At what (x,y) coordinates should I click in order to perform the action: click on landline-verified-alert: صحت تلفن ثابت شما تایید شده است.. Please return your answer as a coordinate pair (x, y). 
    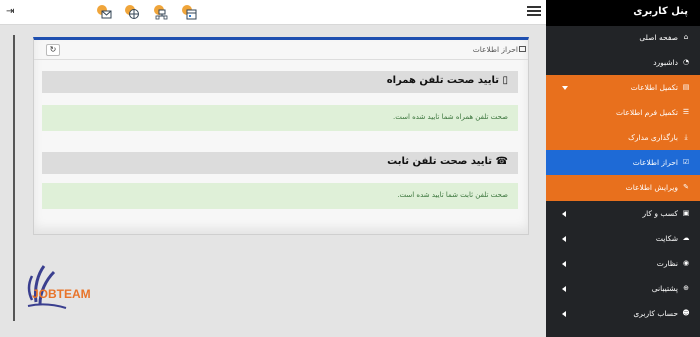
    Looking at the image, I should click on (280, 196).